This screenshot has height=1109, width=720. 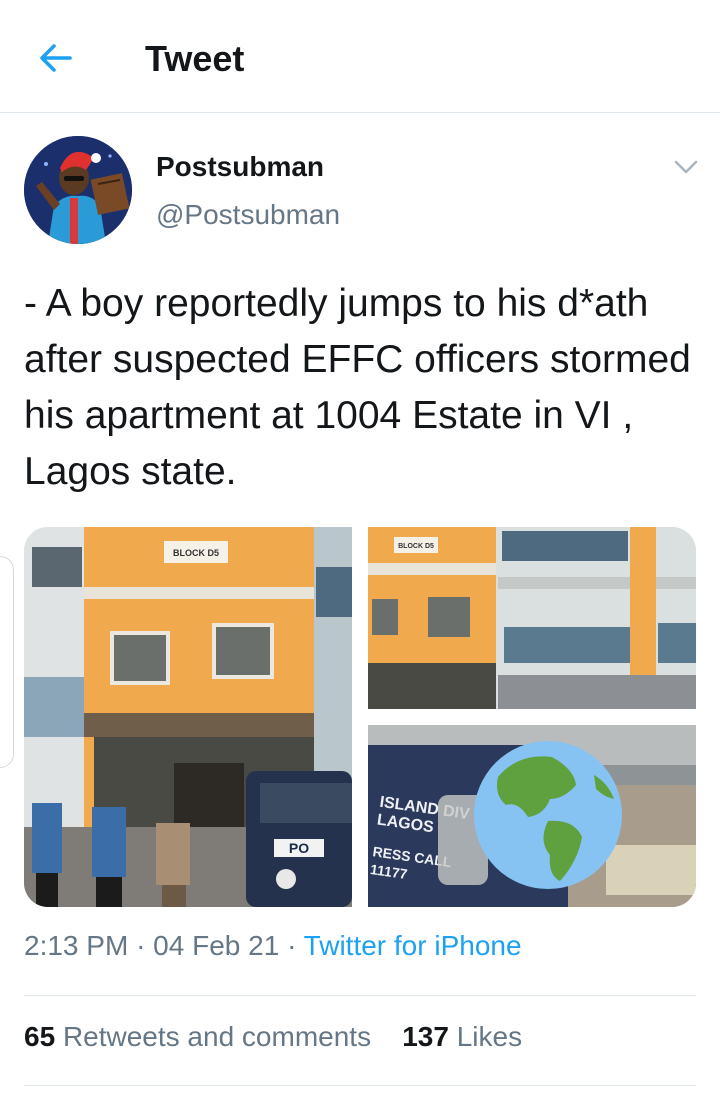 What do you see at coordinates (360, 56) in the screenshot?
I see `top-bar: Tweet` at bounding box center [360, 56].